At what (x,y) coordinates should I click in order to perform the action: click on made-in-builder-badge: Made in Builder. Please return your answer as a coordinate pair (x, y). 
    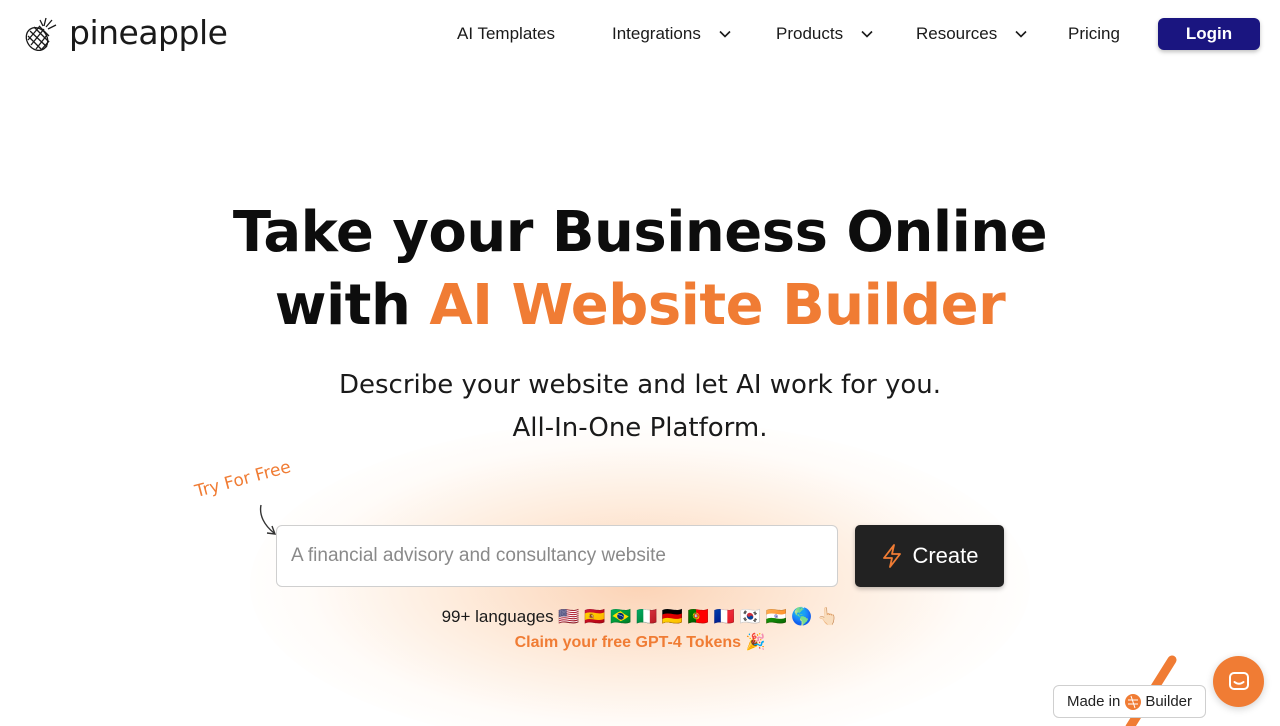
    Looking at the image, I should click on (1129, 701).